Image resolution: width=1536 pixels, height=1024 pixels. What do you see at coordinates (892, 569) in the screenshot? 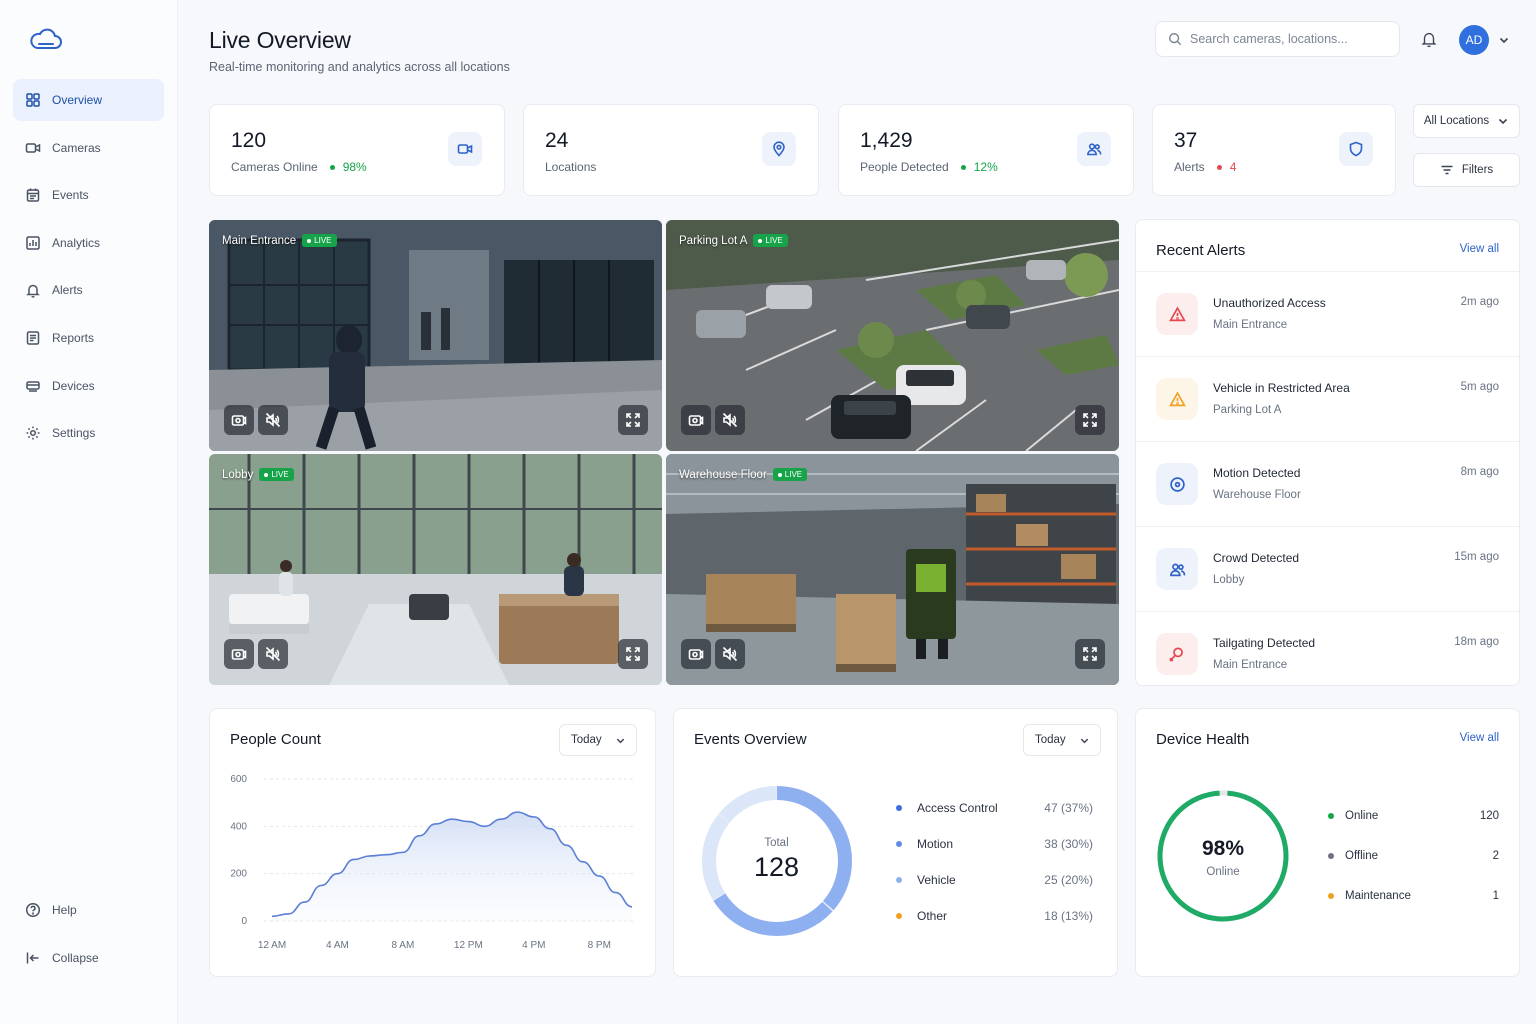
I see `camera-feed-warehouse-floor: Warehouse Floor LIVE` at bounding box center [892, 569].